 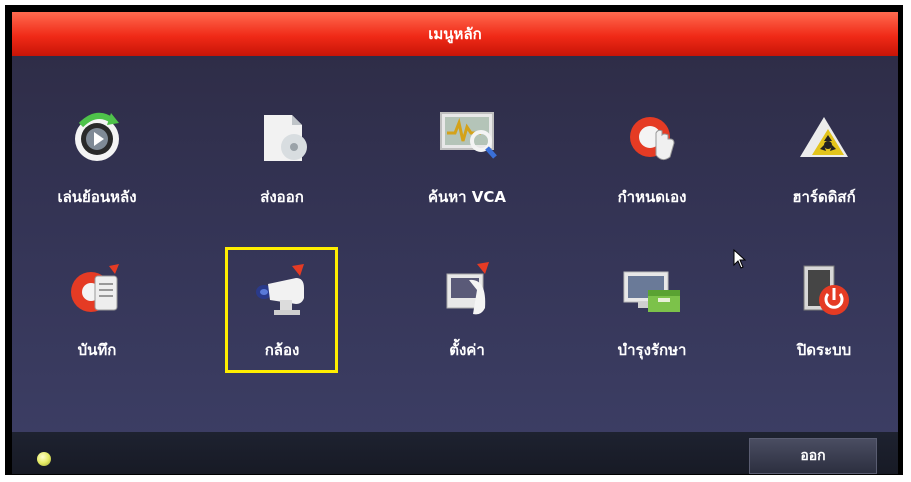 I want to click on menu-item-hdd: ฮาร์ดดิสก์, so click(x=824, y=172).